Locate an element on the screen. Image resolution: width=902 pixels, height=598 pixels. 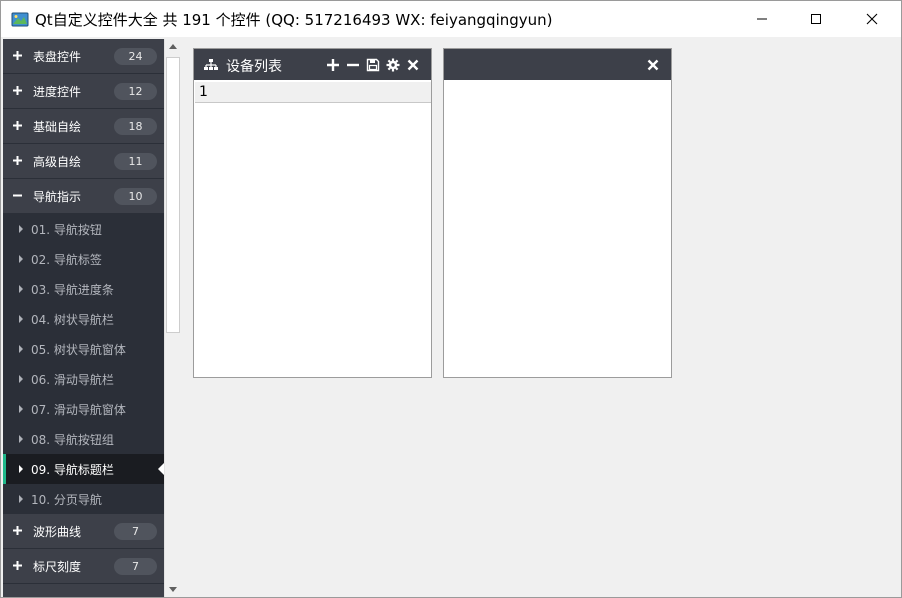
nav-item-label: 02. 导航标签 is located at coordinates (66, 260).